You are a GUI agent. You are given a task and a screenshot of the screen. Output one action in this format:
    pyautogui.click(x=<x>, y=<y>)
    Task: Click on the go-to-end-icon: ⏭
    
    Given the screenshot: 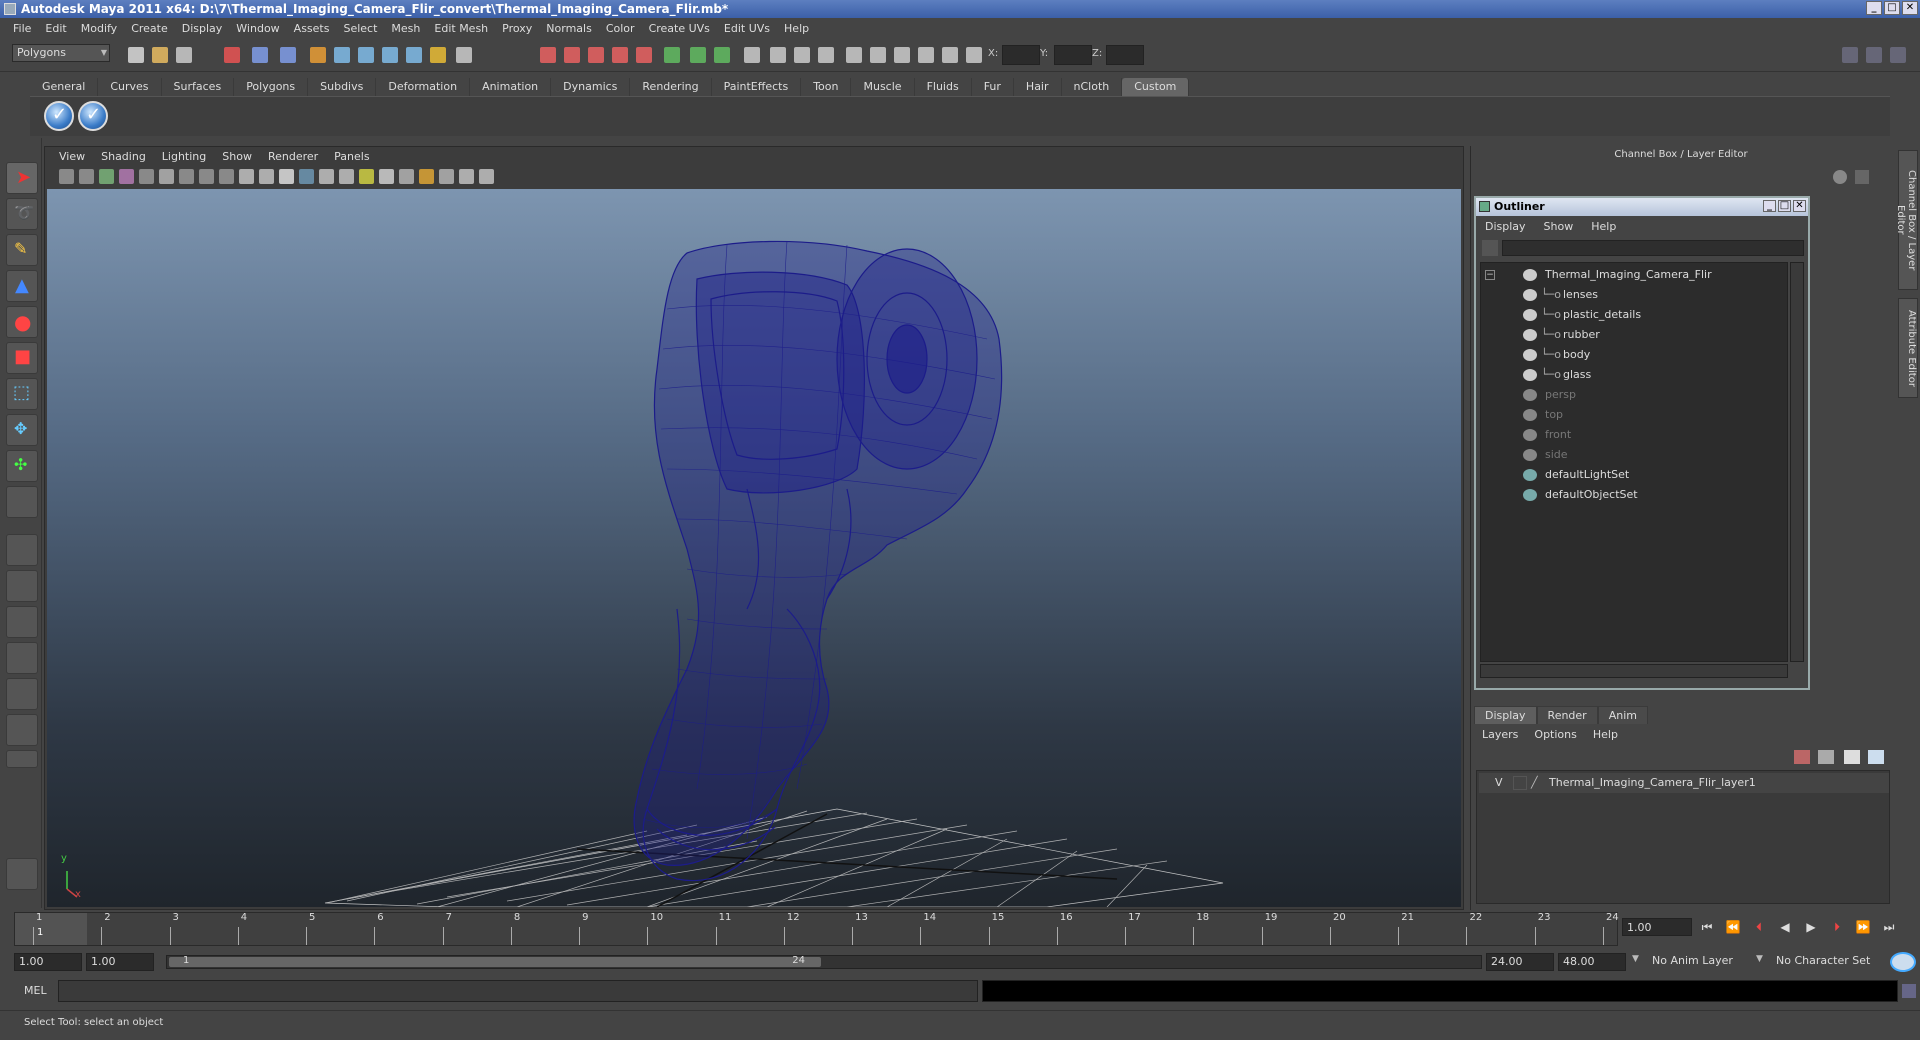 What is the action you would take?
    pyautogui.click(x=1889, y=927)
    